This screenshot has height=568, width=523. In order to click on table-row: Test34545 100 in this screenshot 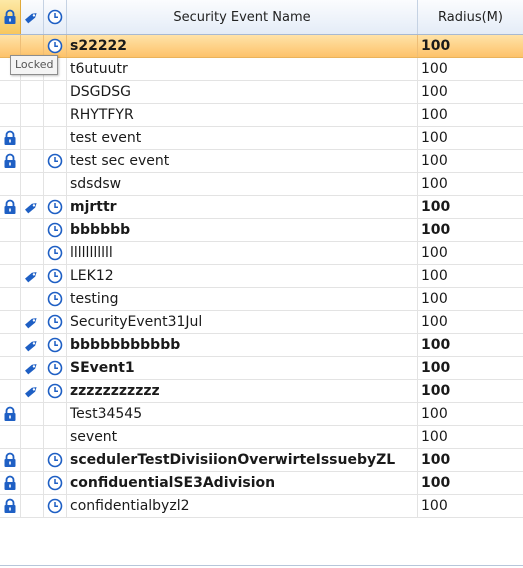, I will do `click(261, 414)`.